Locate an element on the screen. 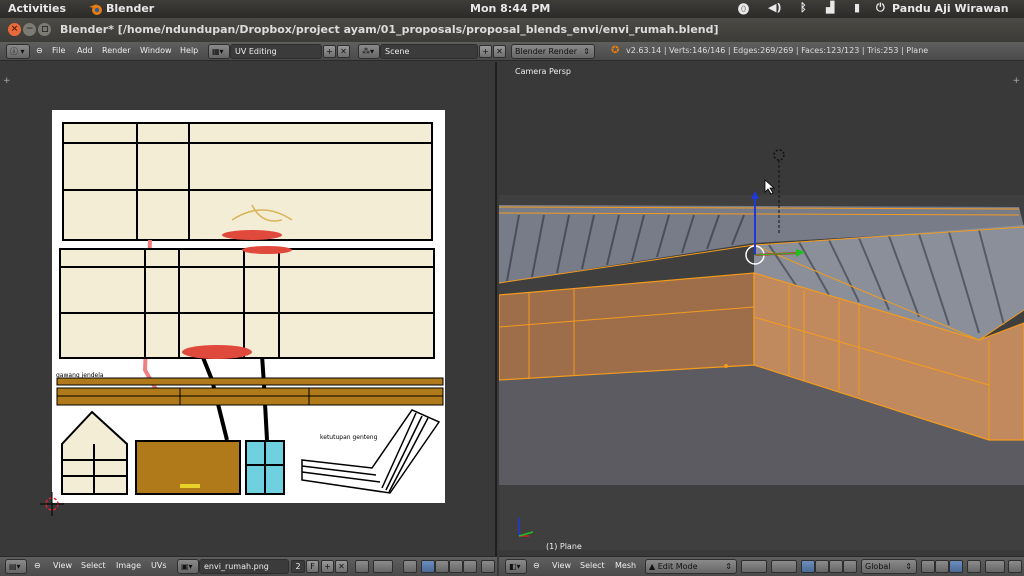 The height and width of the screenshot is (576, 1024). proportional-edit-icon is located at coordinates (995, 566).